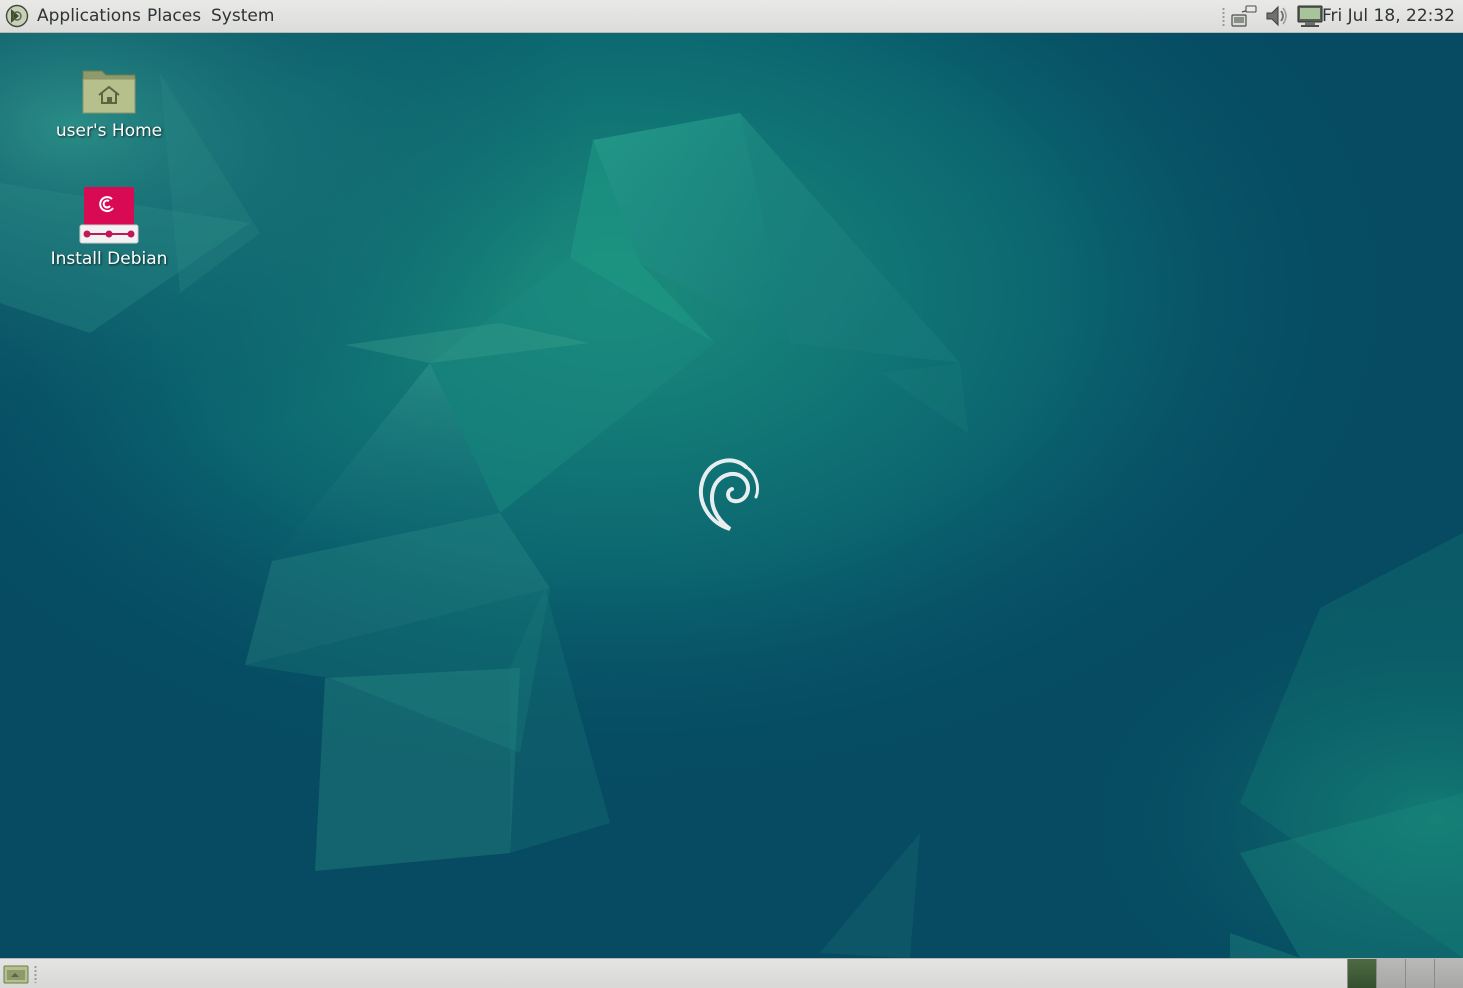 Image resolution: width=1463 pixels, height=988 pixels. I want to click on workspace-switcher, so click(1405, 973).